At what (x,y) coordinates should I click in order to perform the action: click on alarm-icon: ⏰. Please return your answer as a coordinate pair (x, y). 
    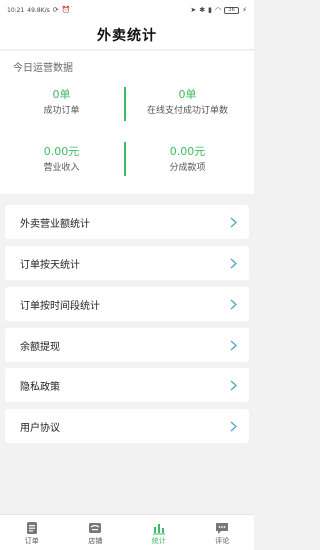
    Looking at the image, I should click on (66, 9).